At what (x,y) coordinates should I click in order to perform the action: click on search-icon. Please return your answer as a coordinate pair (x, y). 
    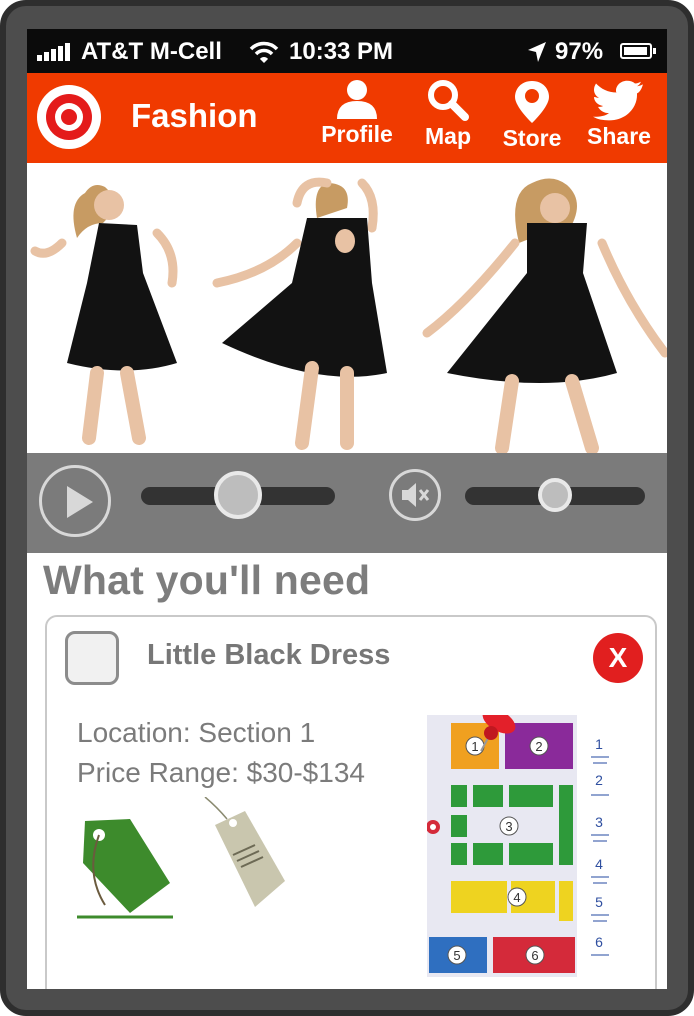
    Looking at the image, I should click on (448, 100).